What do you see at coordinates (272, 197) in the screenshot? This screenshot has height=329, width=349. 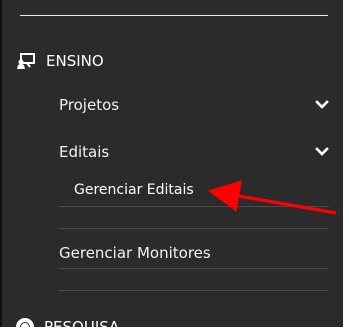 I see `red-pointer-arrow-icon` at bounding box center [272, 197].